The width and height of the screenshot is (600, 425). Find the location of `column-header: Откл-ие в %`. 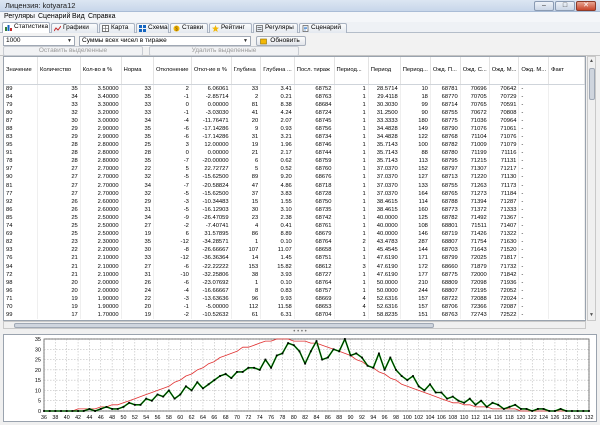

column-header: Откл-ие в % is located at coordinates (211, 71).